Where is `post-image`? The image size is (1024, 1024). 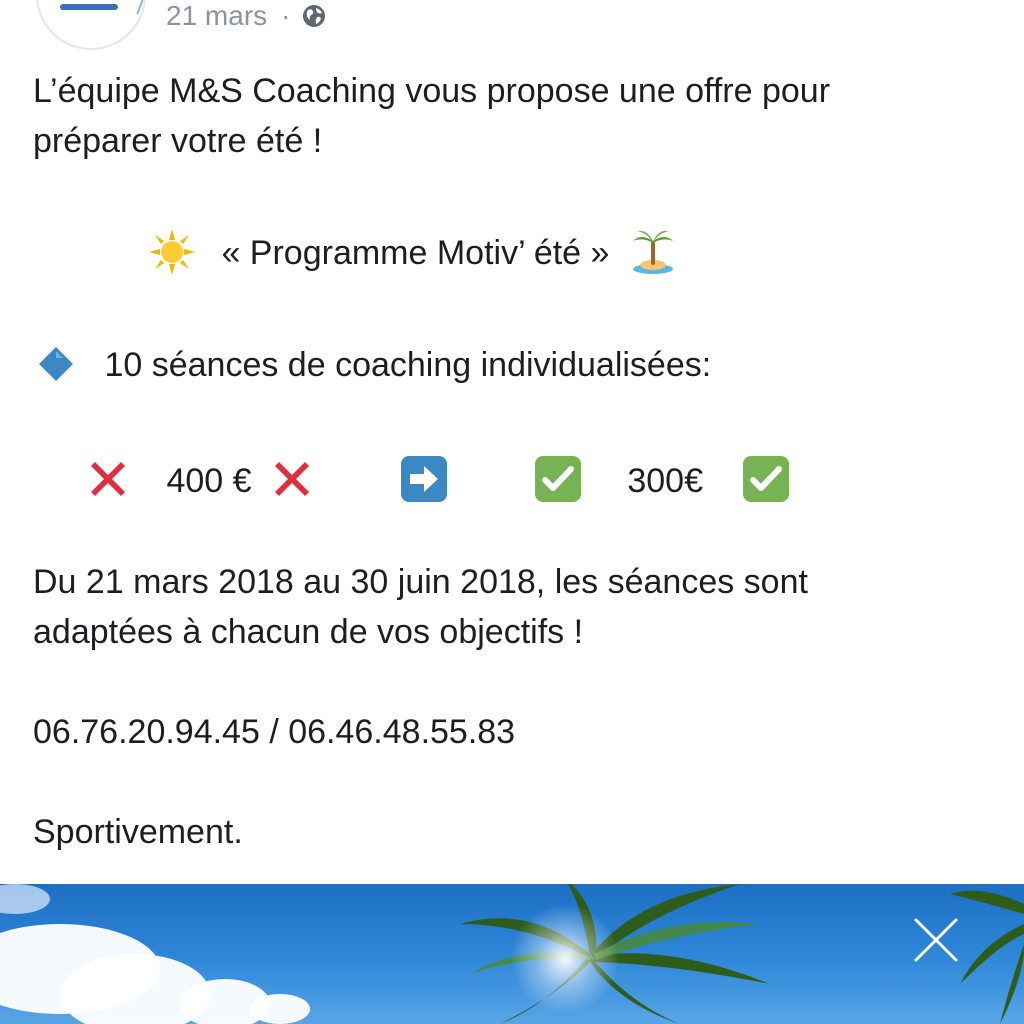
post-image is located at coordinates (512, 954).